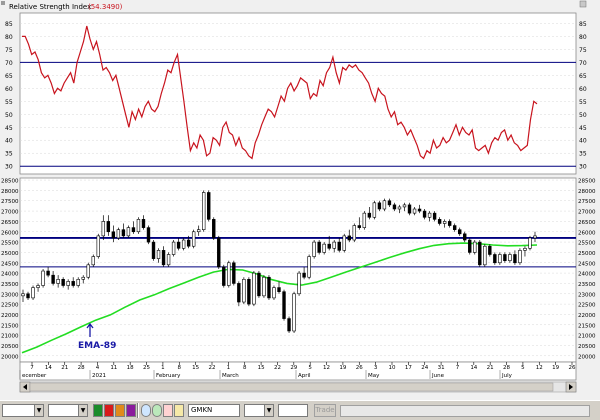 Image resolution: width=600 pixels, height=420 pixels. What do you see at coordinates (168, 410) in the screenshot?
I see `settings-icon` at bounding box center [168, 410].